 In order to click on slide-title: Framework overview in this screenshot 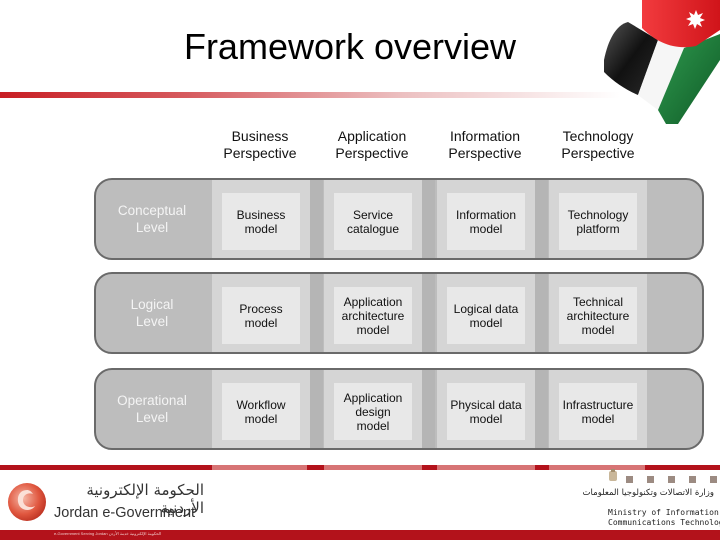, I will do `click(350, 46)`.